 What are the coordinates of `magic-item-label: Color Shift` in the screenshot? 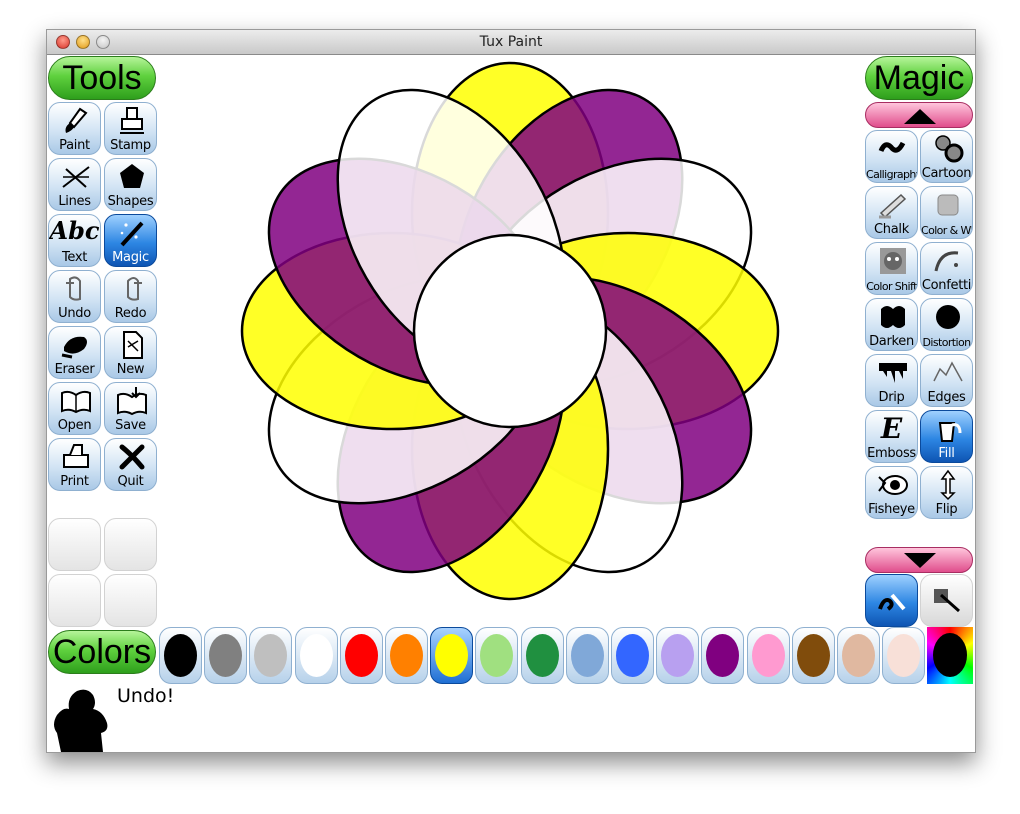 It's located at (891, 286).